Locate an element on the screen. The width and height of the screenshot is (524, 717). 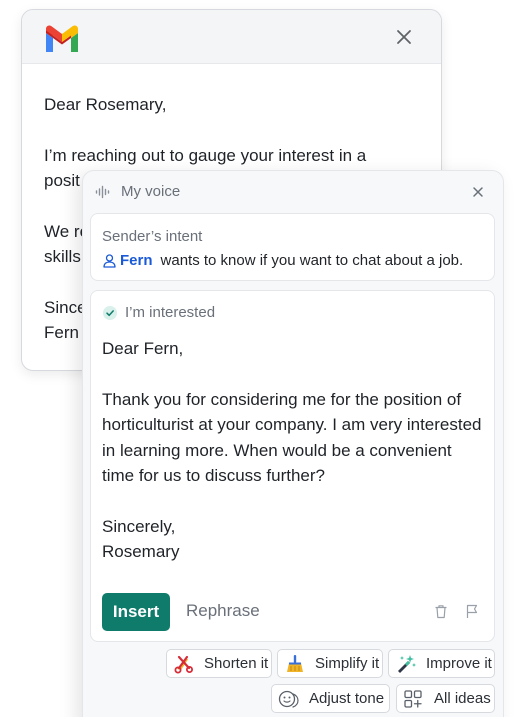
adjust-tone-button: Adjust tone is located at coordinates (330, 698).